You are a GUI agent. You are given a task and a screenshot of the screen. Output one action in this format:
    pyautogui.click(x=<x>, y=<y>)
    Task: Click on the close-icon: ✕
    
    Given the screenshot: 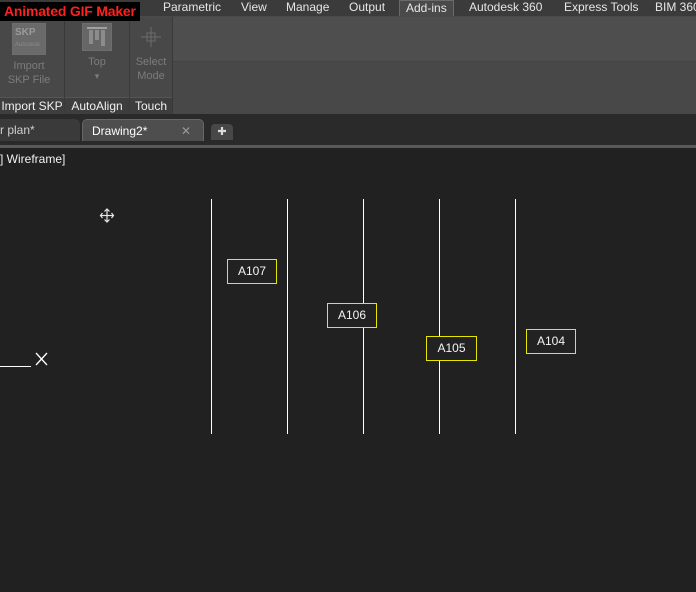 What is the action you would take?
    pyautogui.click(x=186, y=131)
    